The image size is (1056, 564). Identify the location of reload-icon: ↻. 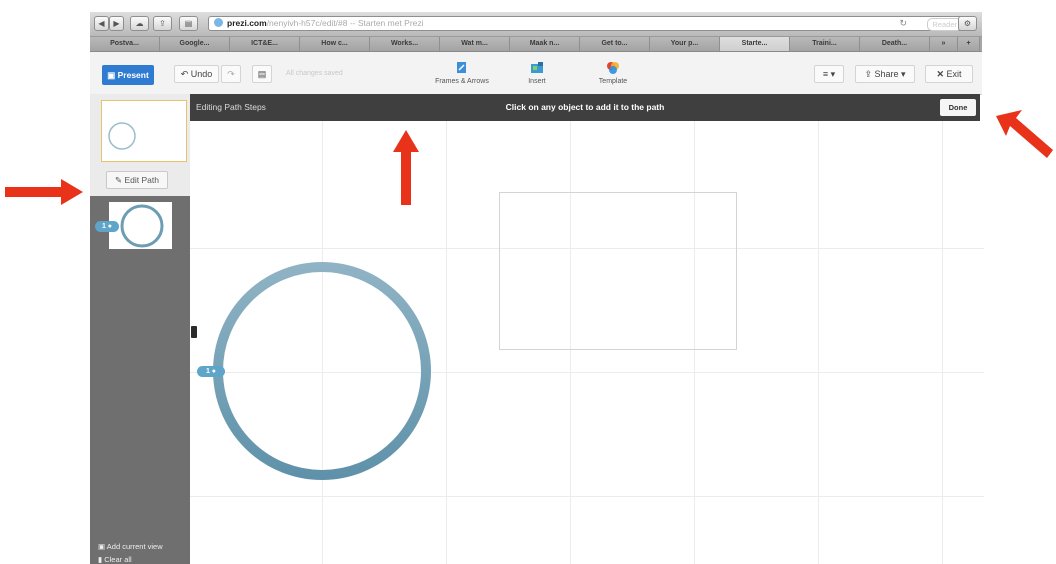
(903, 23).